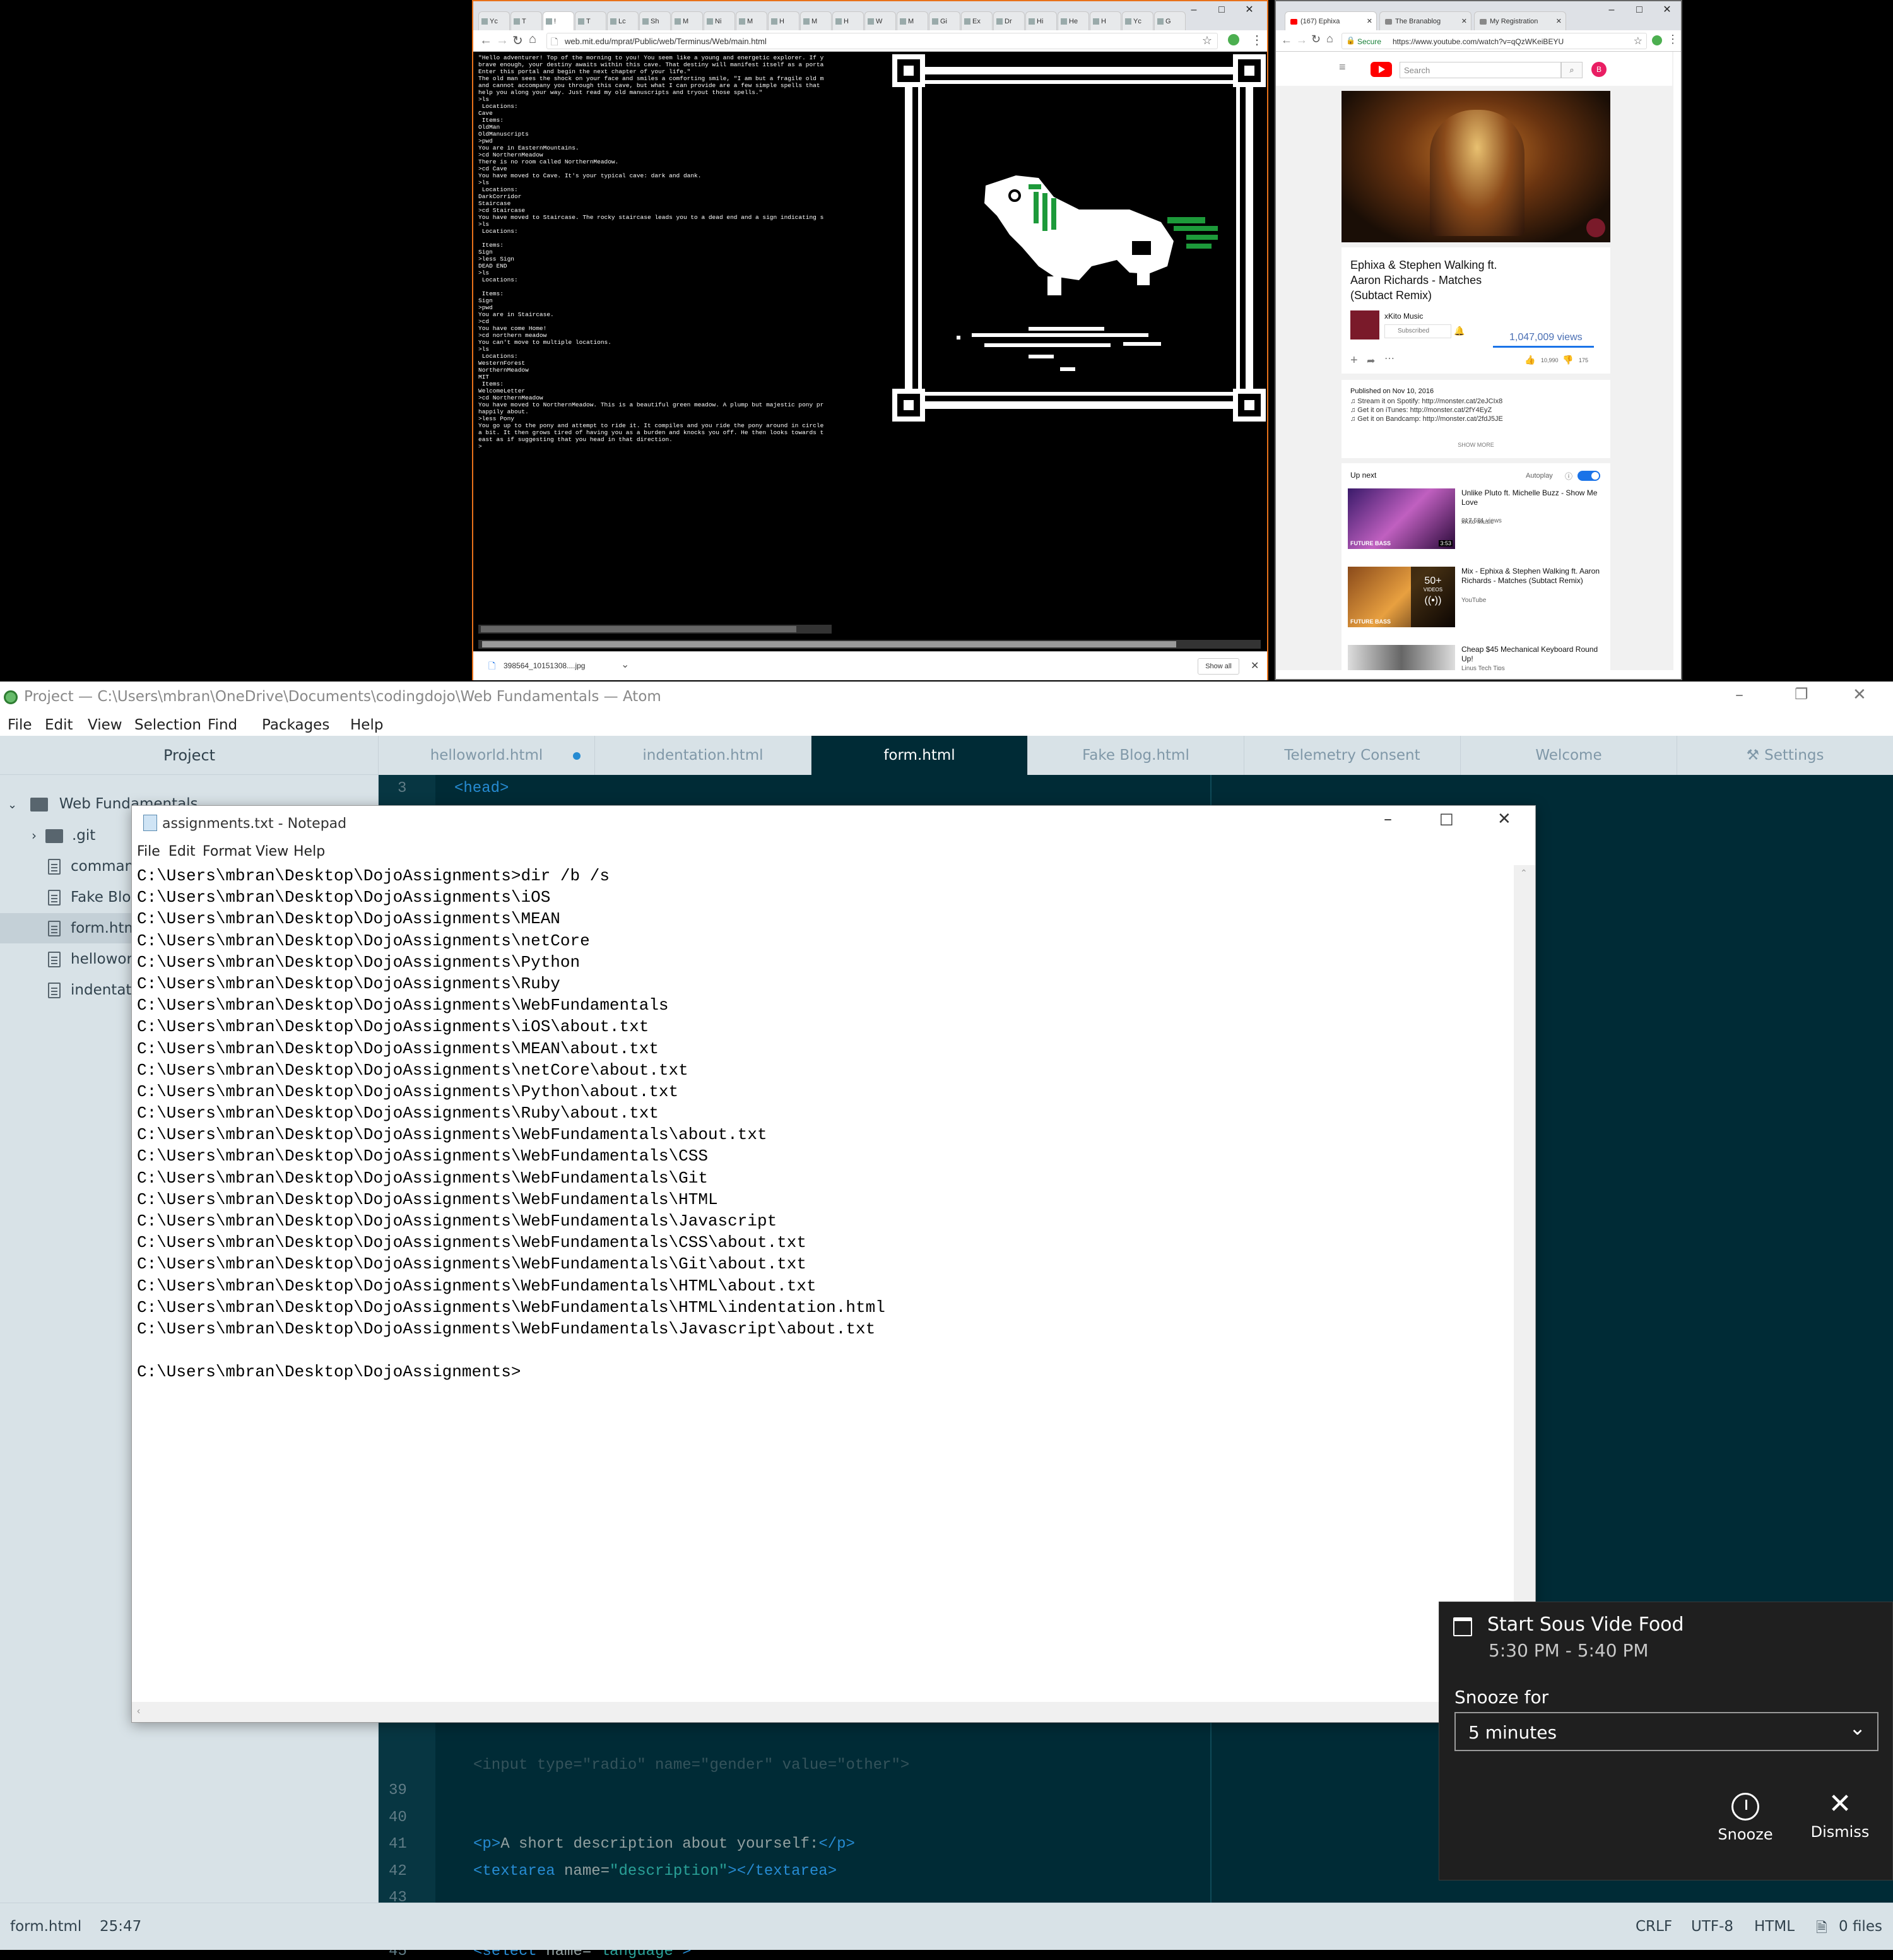  Describe the element at coordinates (1342, 68) in the screenshot. I see `hamburger-icon: ≡` at that location.